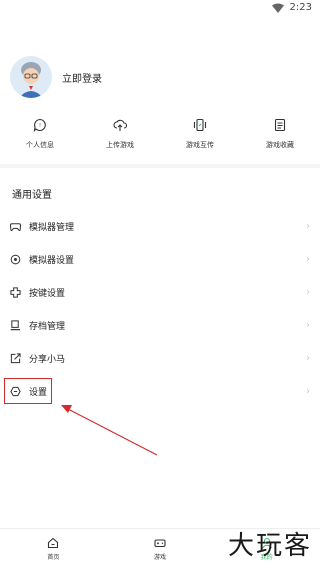 This screenshot has height=568, width=320. What do you see at coordinates (47, 327) in the screenshot?
I see `menu-label: 存档管理` at bounding box center [47, 327].